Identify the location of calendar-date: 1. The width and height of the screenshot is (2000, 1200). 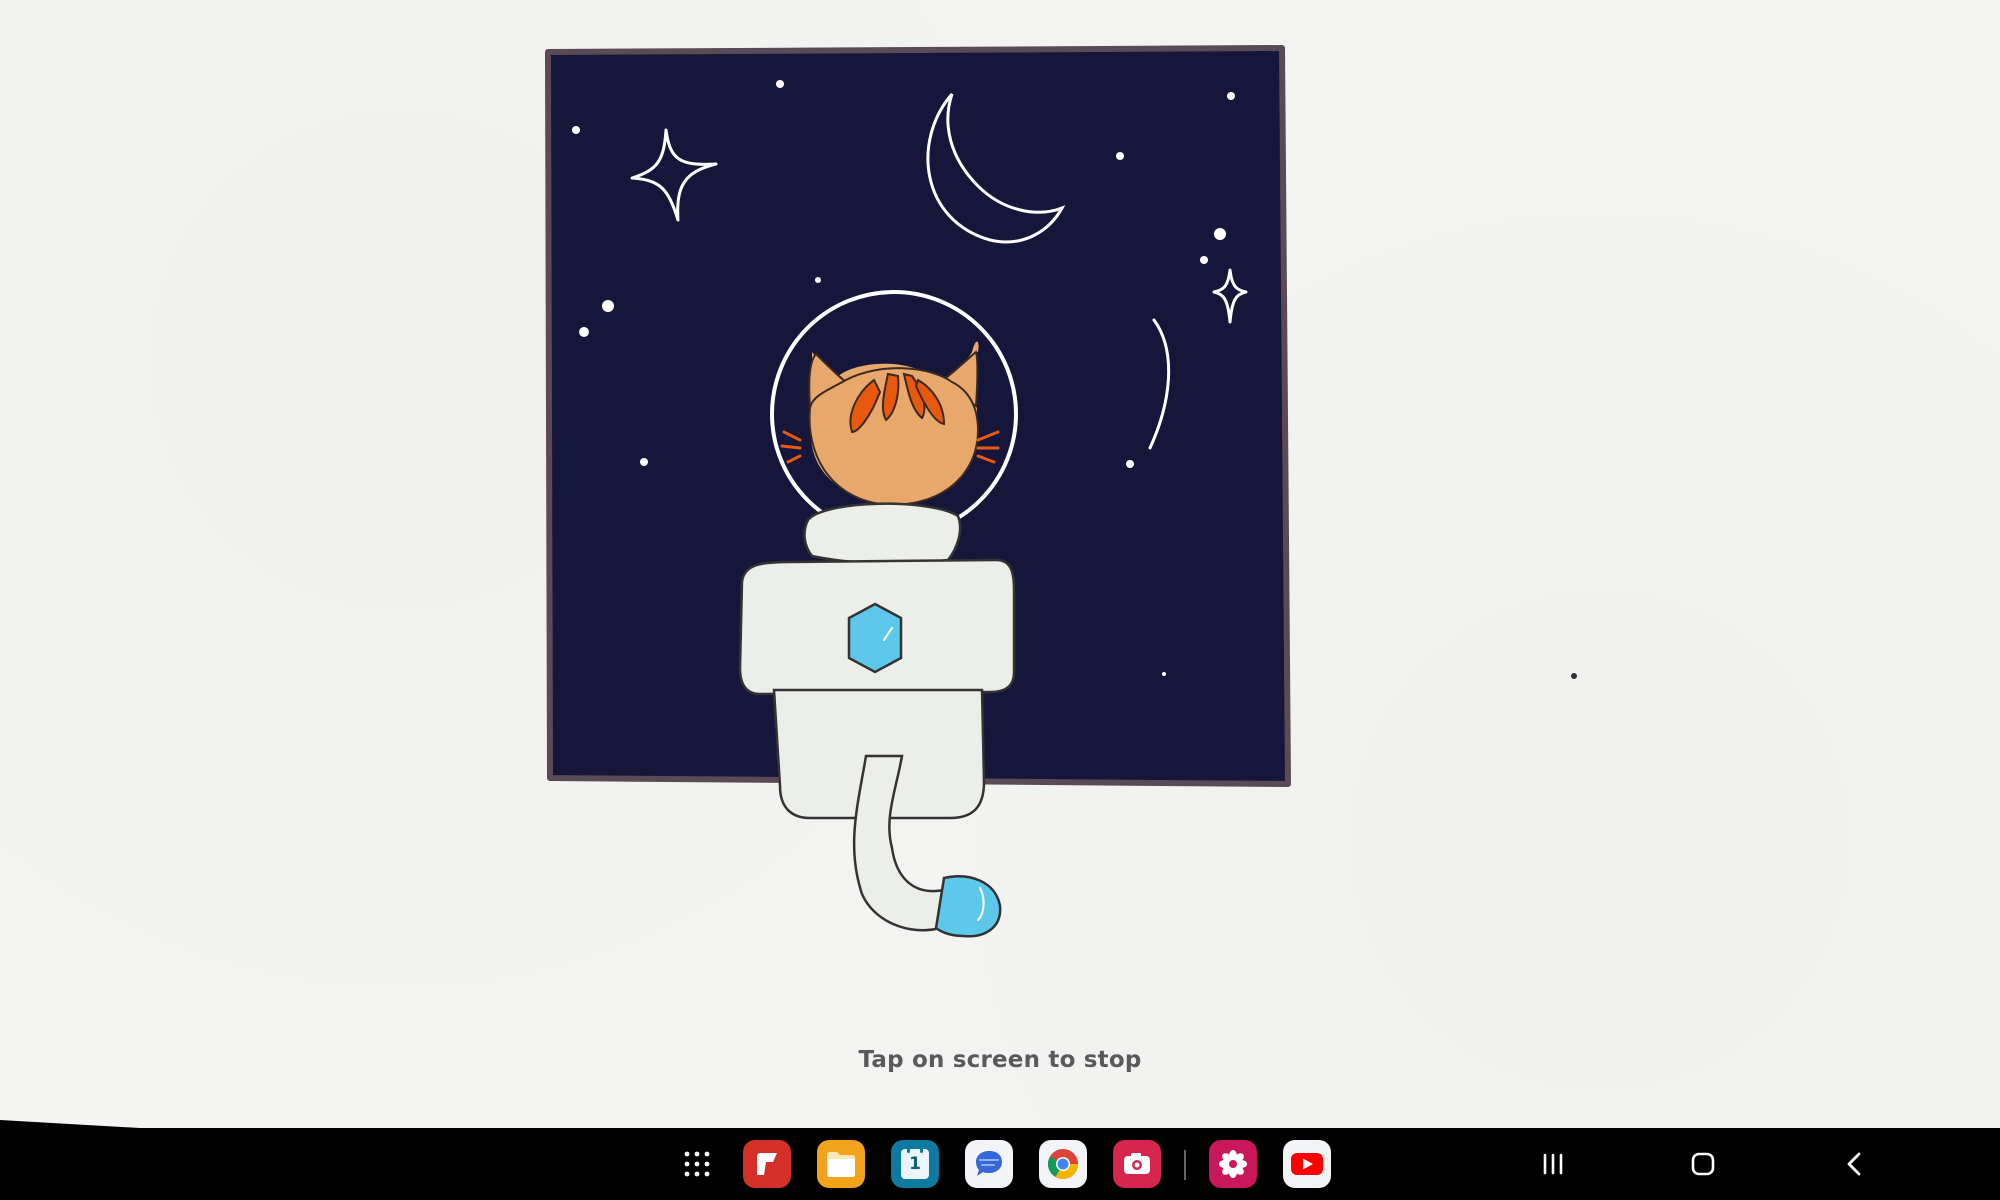
(915, 1164).